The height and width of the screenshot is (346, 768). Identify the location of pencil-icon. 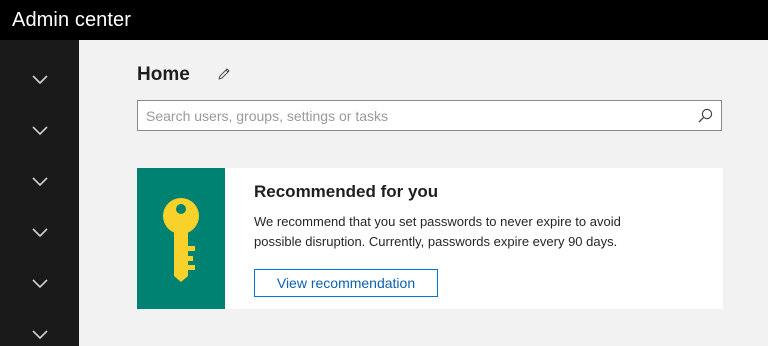
(224, 74).